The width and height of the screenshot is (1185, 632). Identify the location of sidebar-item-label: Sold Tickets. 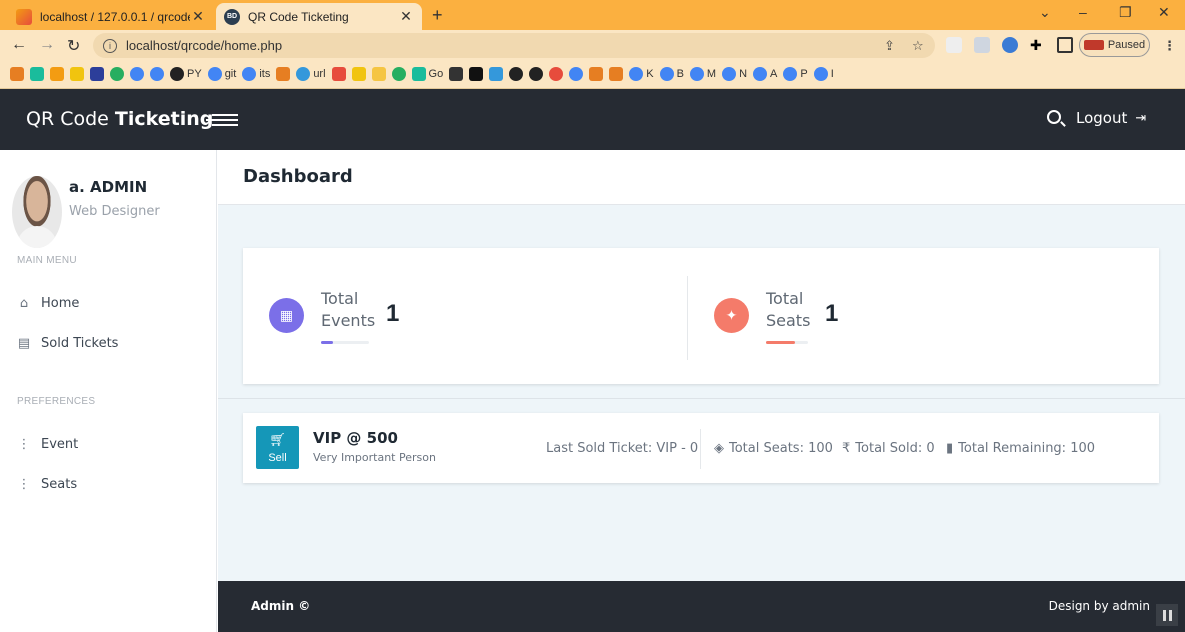
(80, 343).